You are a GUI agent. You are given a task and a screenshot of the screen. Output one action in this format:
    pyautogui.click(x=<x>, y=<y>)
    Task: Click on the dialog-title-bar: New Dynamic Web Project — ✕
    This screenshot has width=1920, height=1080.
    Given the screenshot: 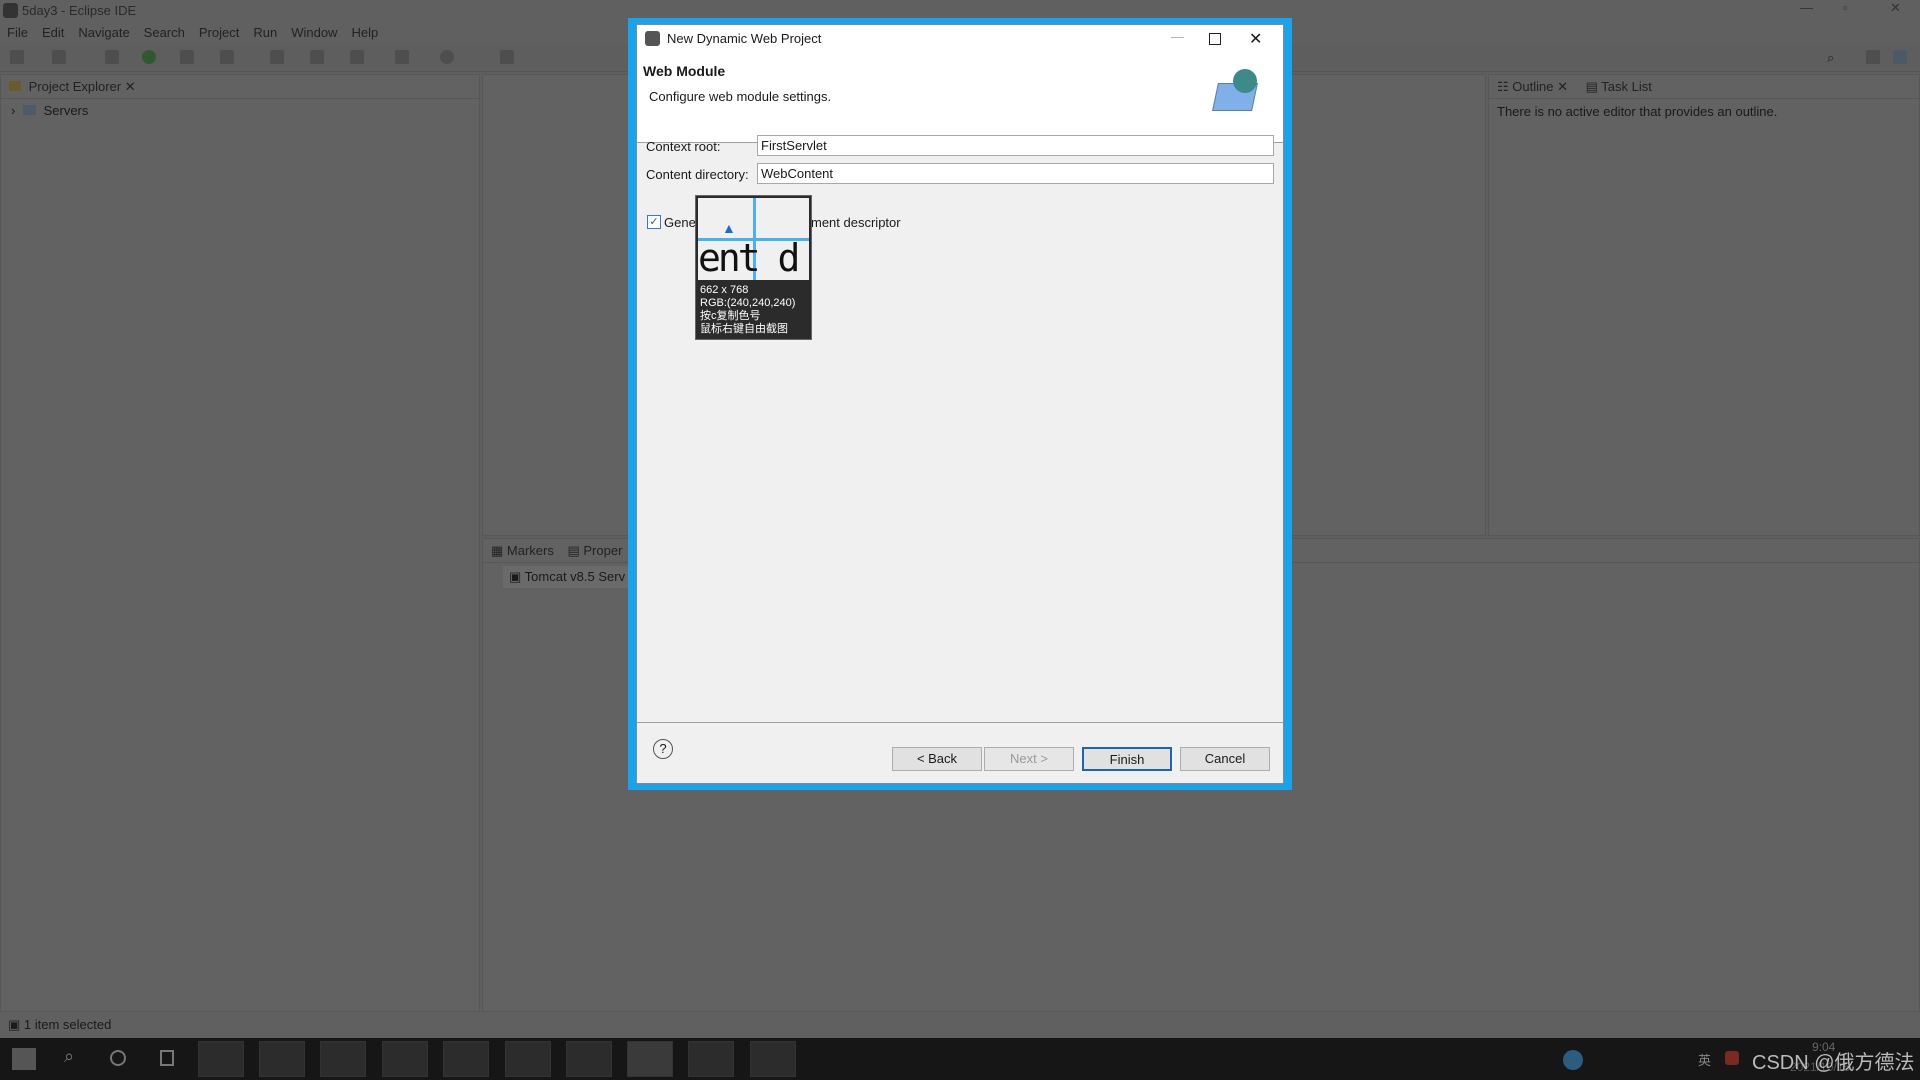 What is the action you would take?
    pyautogui.click(x=960, y=39)
    